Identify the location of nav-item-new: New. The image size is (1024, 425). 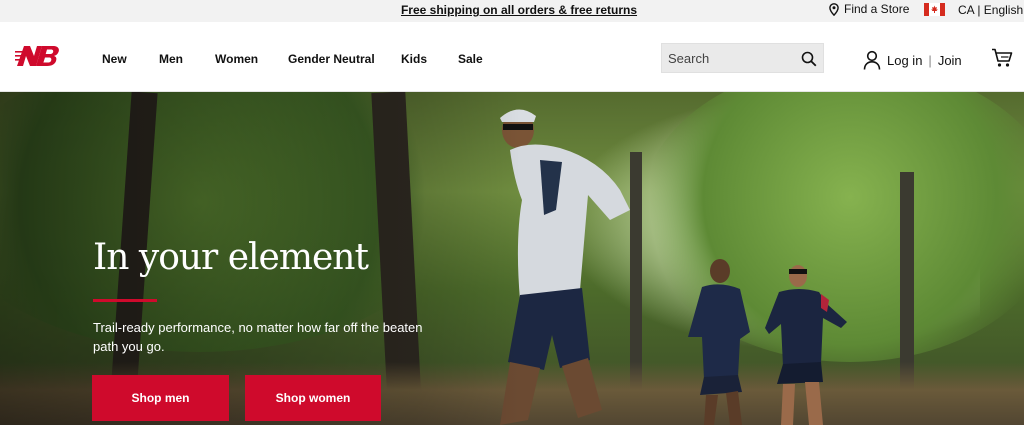
(114, 59).